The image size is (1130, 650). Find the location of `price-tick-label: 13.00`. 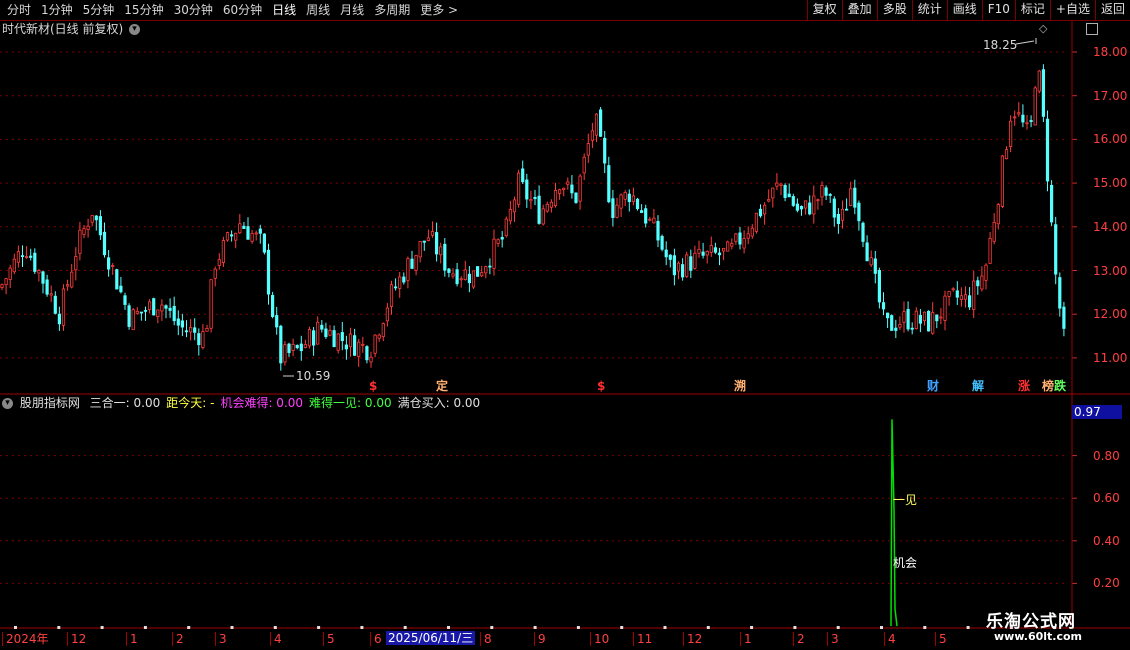

price-tick-label: 13.00 is located at coordinates (1110, 270).